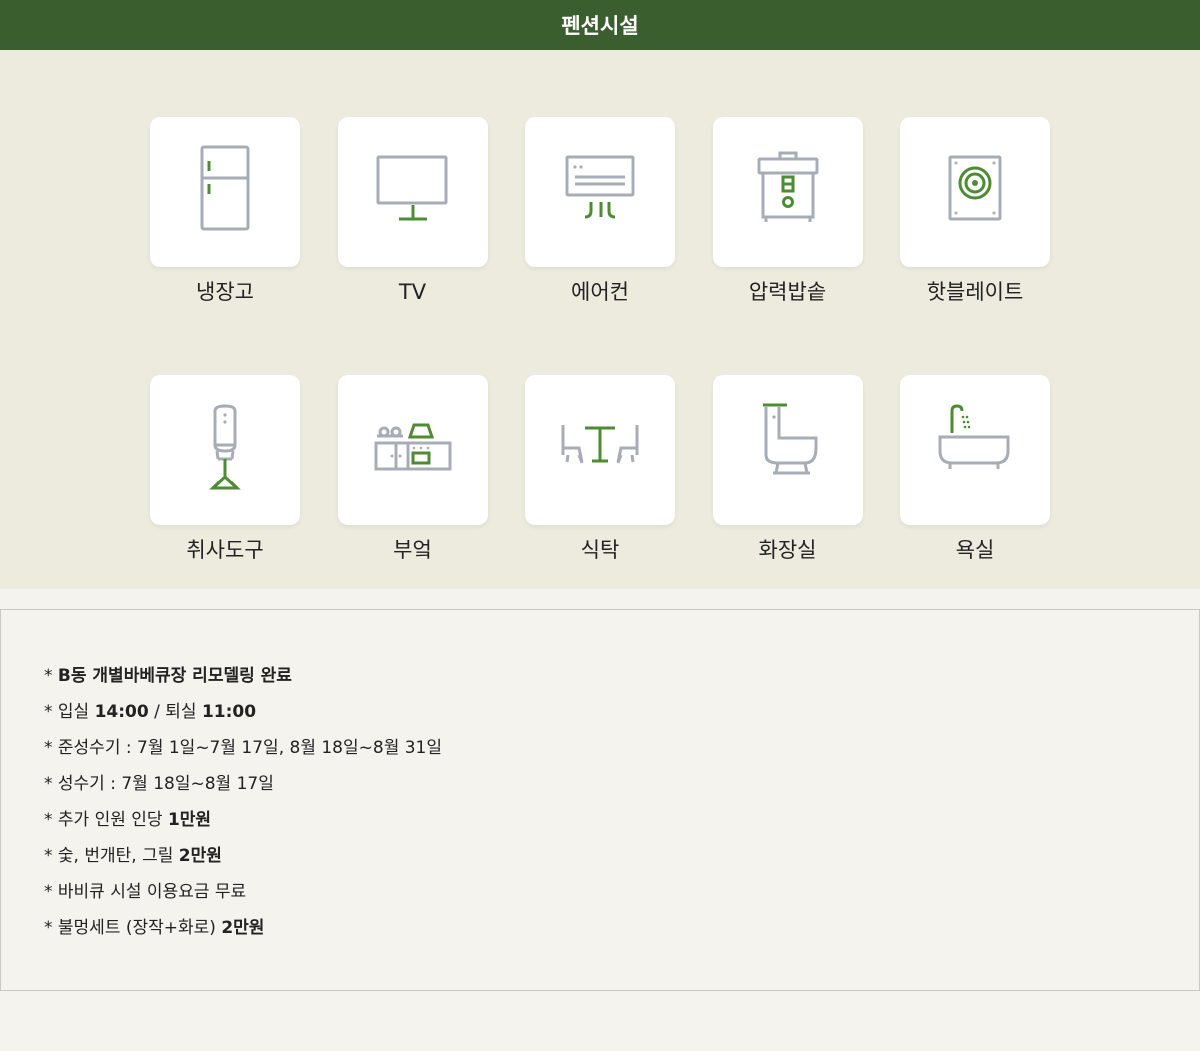 This screenshot has width=1200, height=1051. What do you see at coordinates (145, 892) in the screenshot?
I see `notice-text: * 바비큐 시설 이용요금 무료` at bounding box center [145, 892].